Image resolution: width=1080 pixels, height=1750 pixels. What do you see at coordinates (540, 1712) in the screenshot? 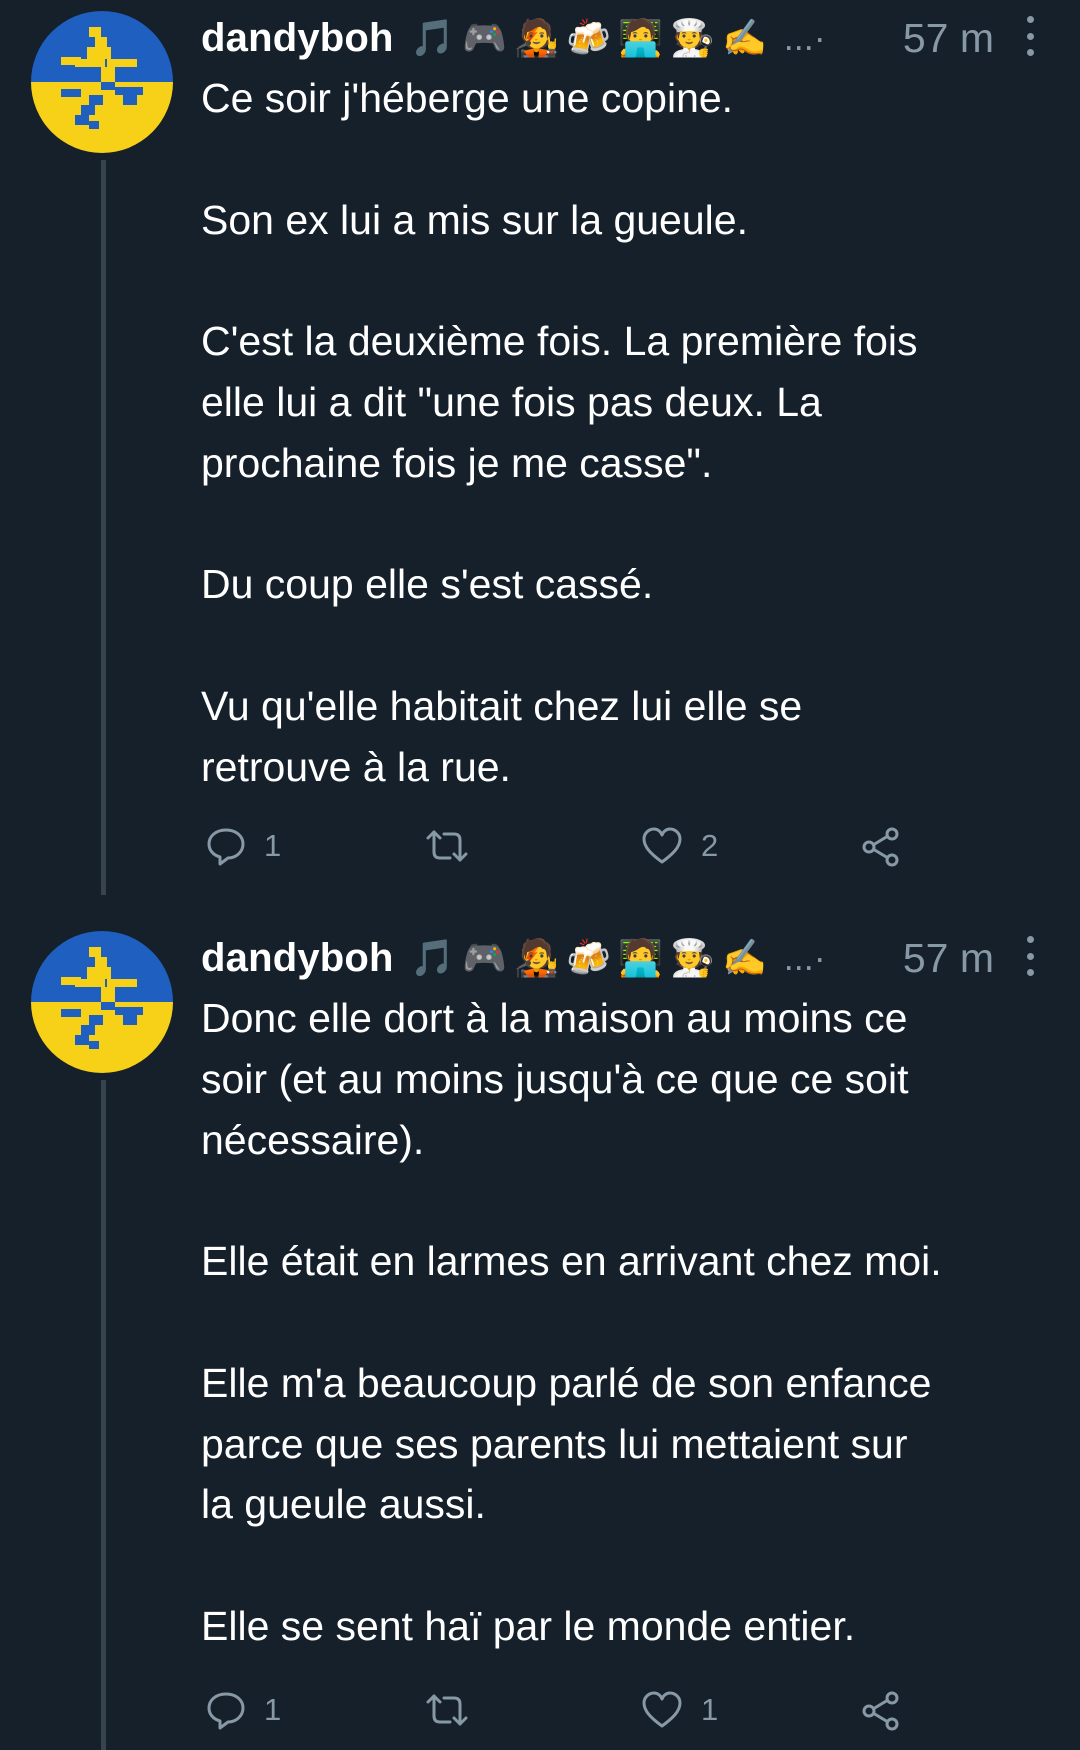
I see `tweet-action-bar: 1 1` at bounding box center [540, 1712].